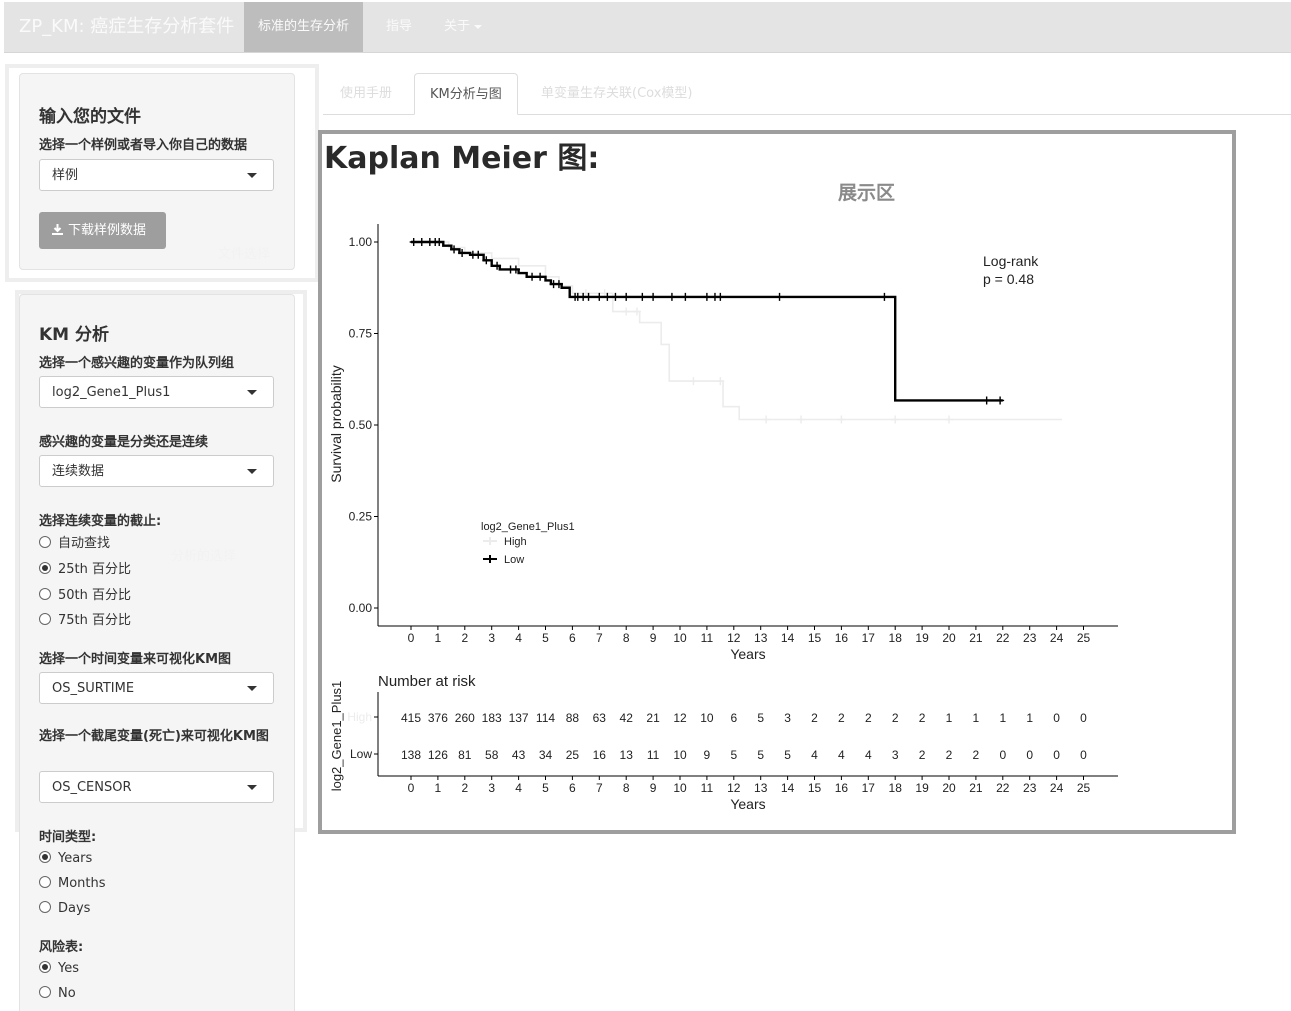  What do you see at coordinates (95, 620) in the screenshot?
I see `cutoff-radio-label: 75th 百分比` at bounding box center [95, 620].